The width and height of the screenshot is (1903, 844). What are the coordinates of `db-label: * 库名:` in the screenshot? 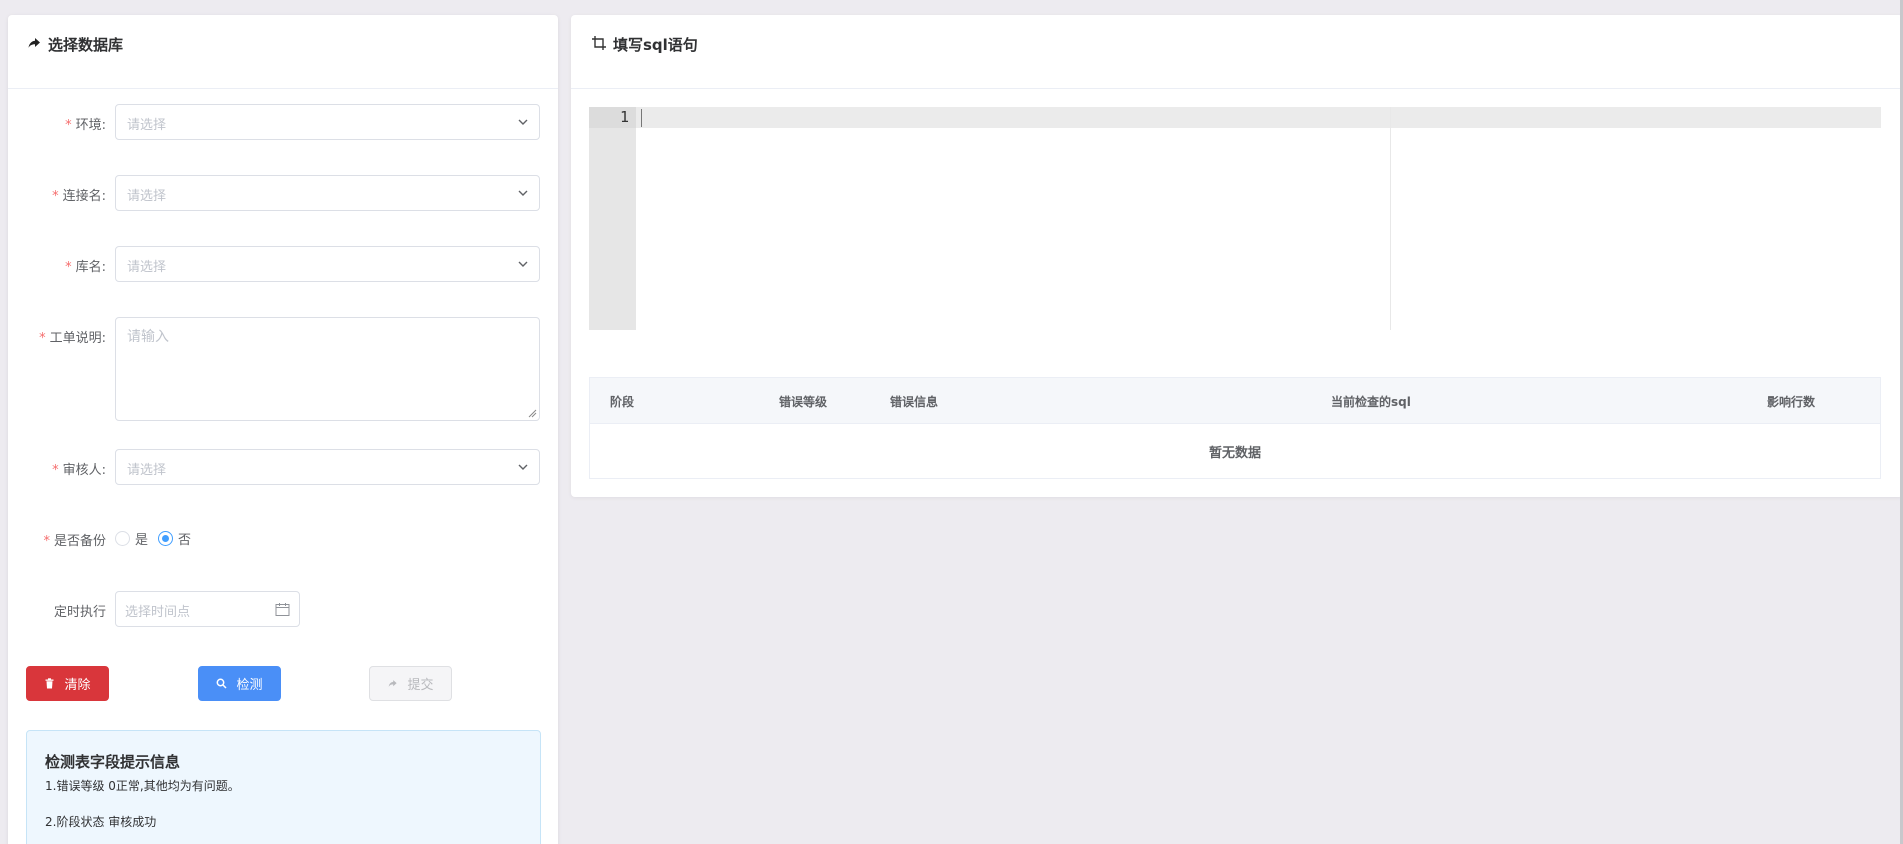 It's located at (85, 267).